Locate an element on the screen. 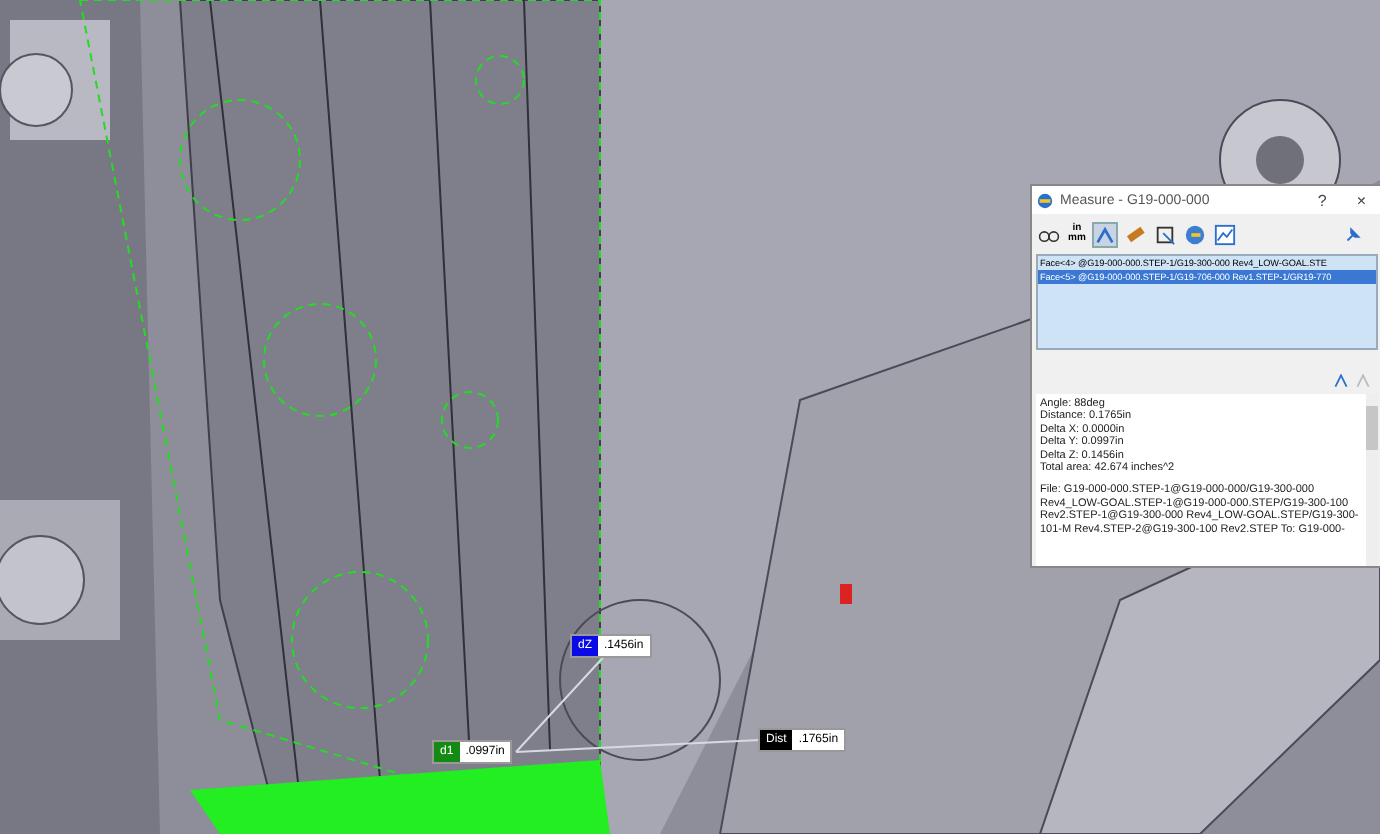 The height and width of the screenshot is (834, 1380). close-button: × is located at coordinates (1361, 200).